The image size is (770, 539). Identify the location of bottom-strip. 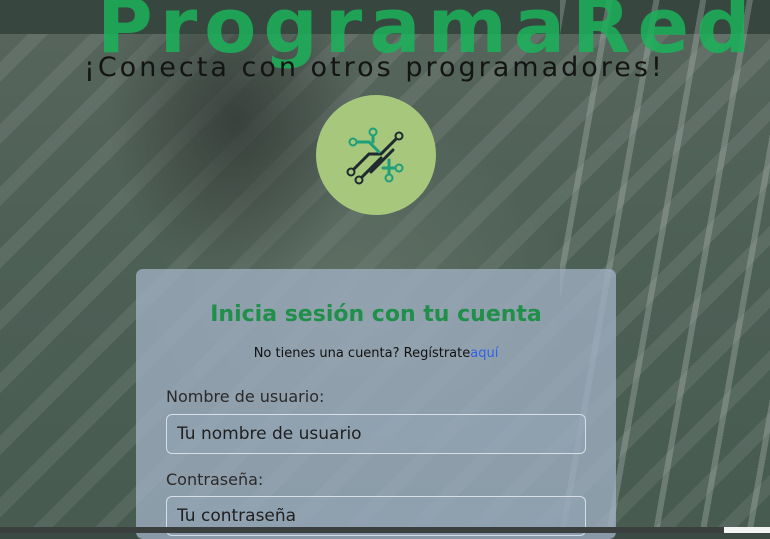
(385, 530).